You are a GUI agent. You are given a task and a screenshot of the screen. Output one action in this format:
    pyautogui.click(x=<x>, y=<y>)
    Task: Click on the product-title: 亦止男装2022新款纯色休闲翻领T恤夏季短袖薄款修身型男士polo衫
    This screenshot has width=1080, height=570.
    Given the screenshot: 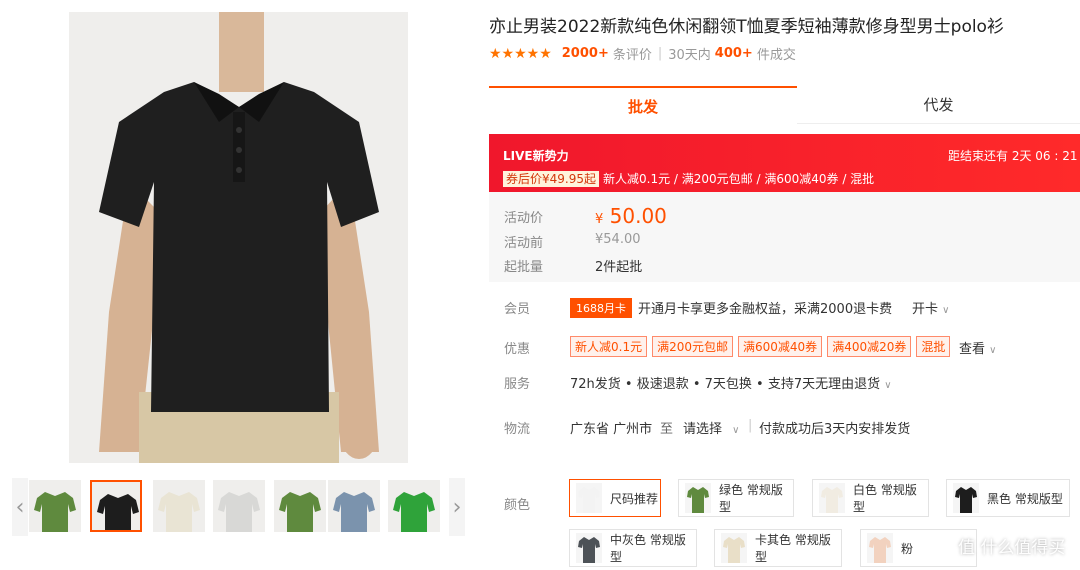 What is the action you would take?
    pyautogui.click(x=746, y=27)
    